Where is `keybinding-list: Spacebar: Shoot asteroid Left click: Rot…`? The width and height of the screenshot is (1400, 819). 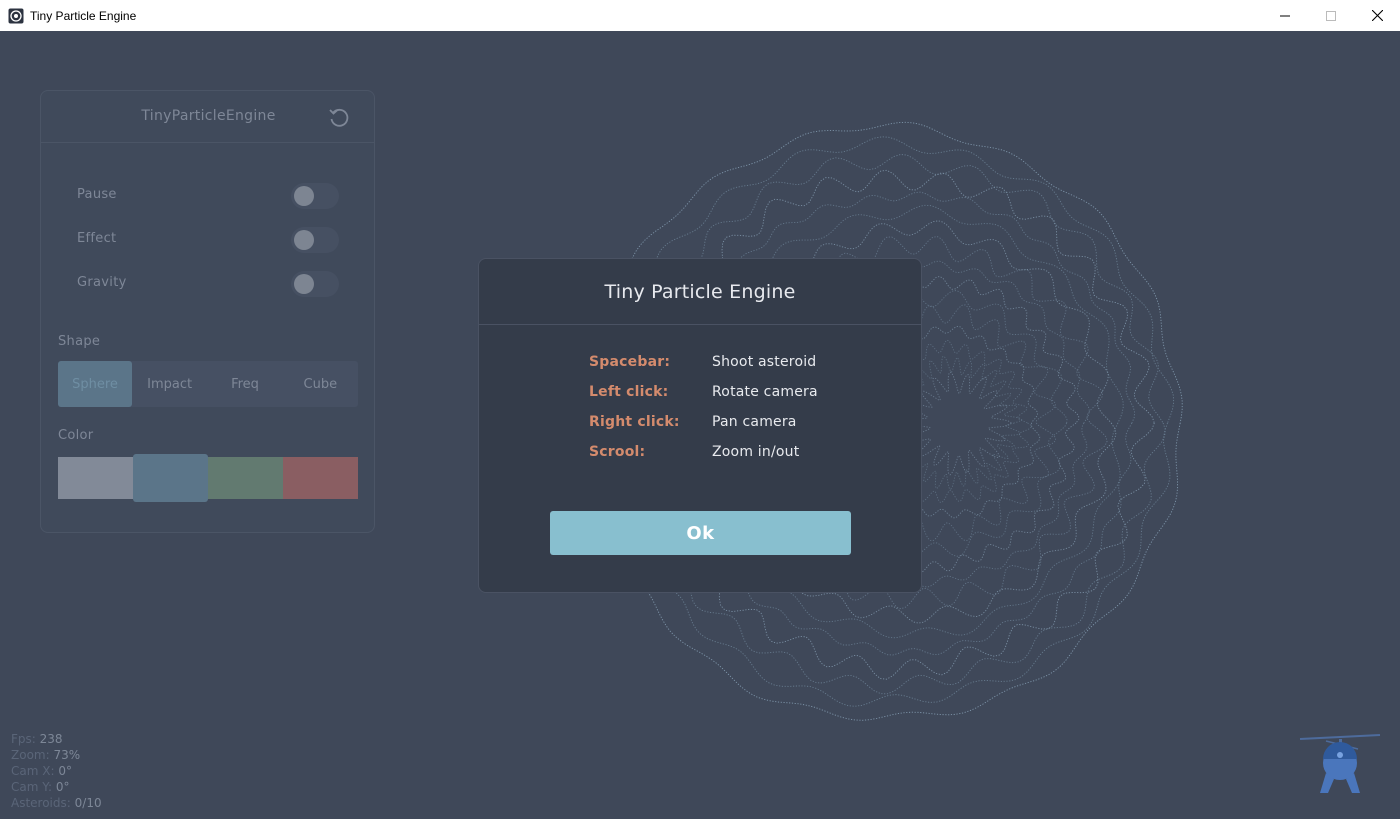 keybinding-list: Spacebar: Shoot asteroid Left click: Rot… is located at coordinates (703, 414).